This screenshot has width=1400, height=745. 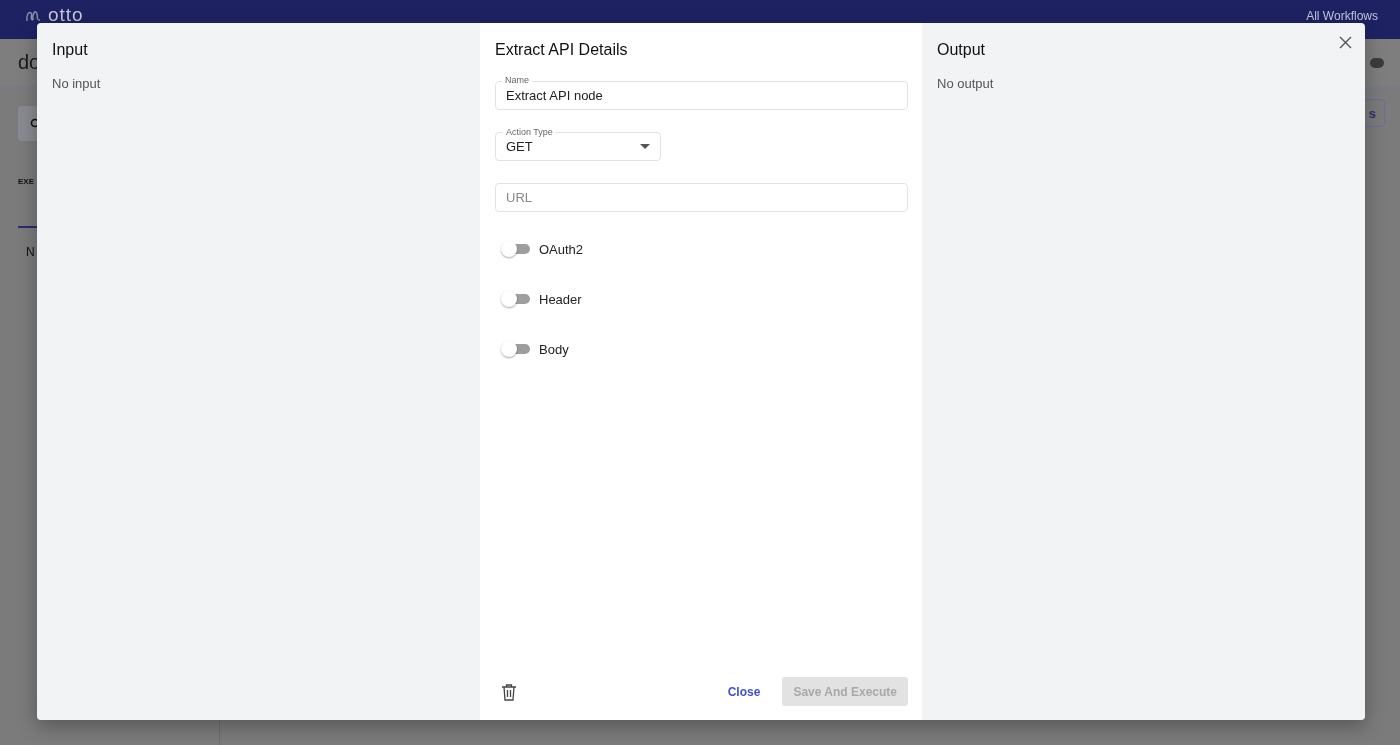 What do you see at coordinates (560, 299) in the screenshot?
I see `toggle-label: Header` at bounding box center [560, 299].